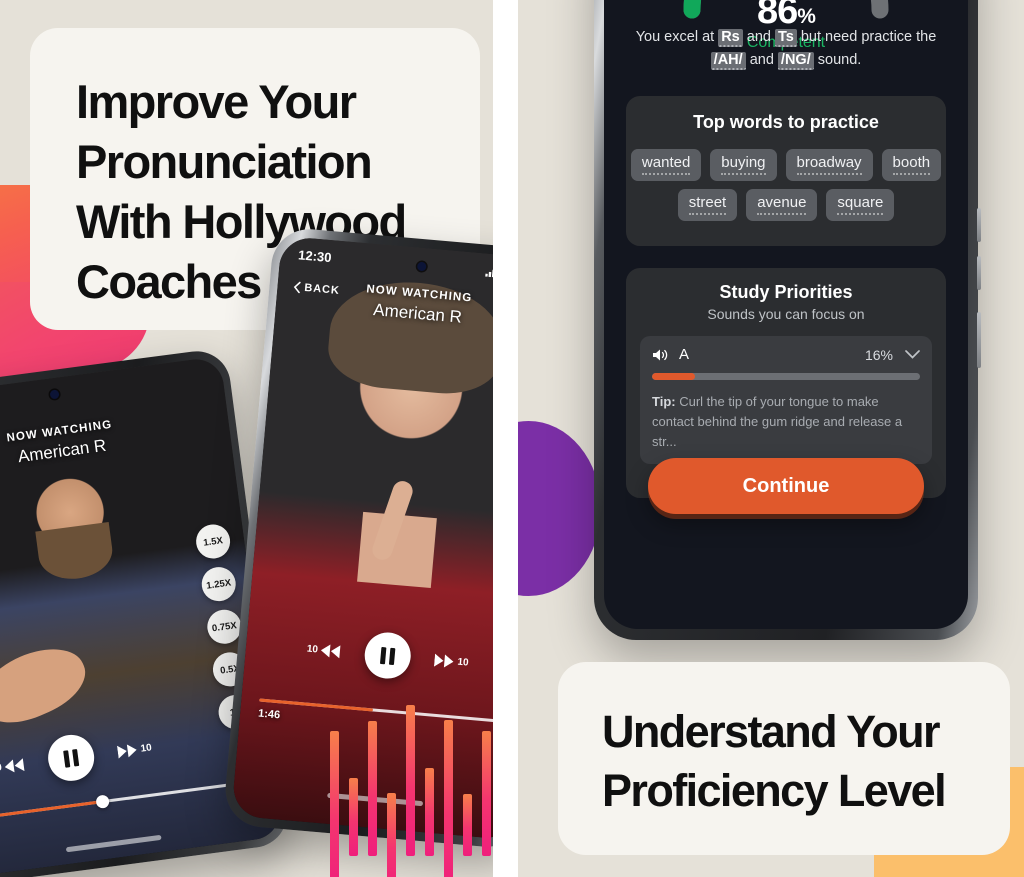 The height and width of the screenshot is (877, 1024). I want to click on top-words-row-2: street avenue square, so click(786, 205).